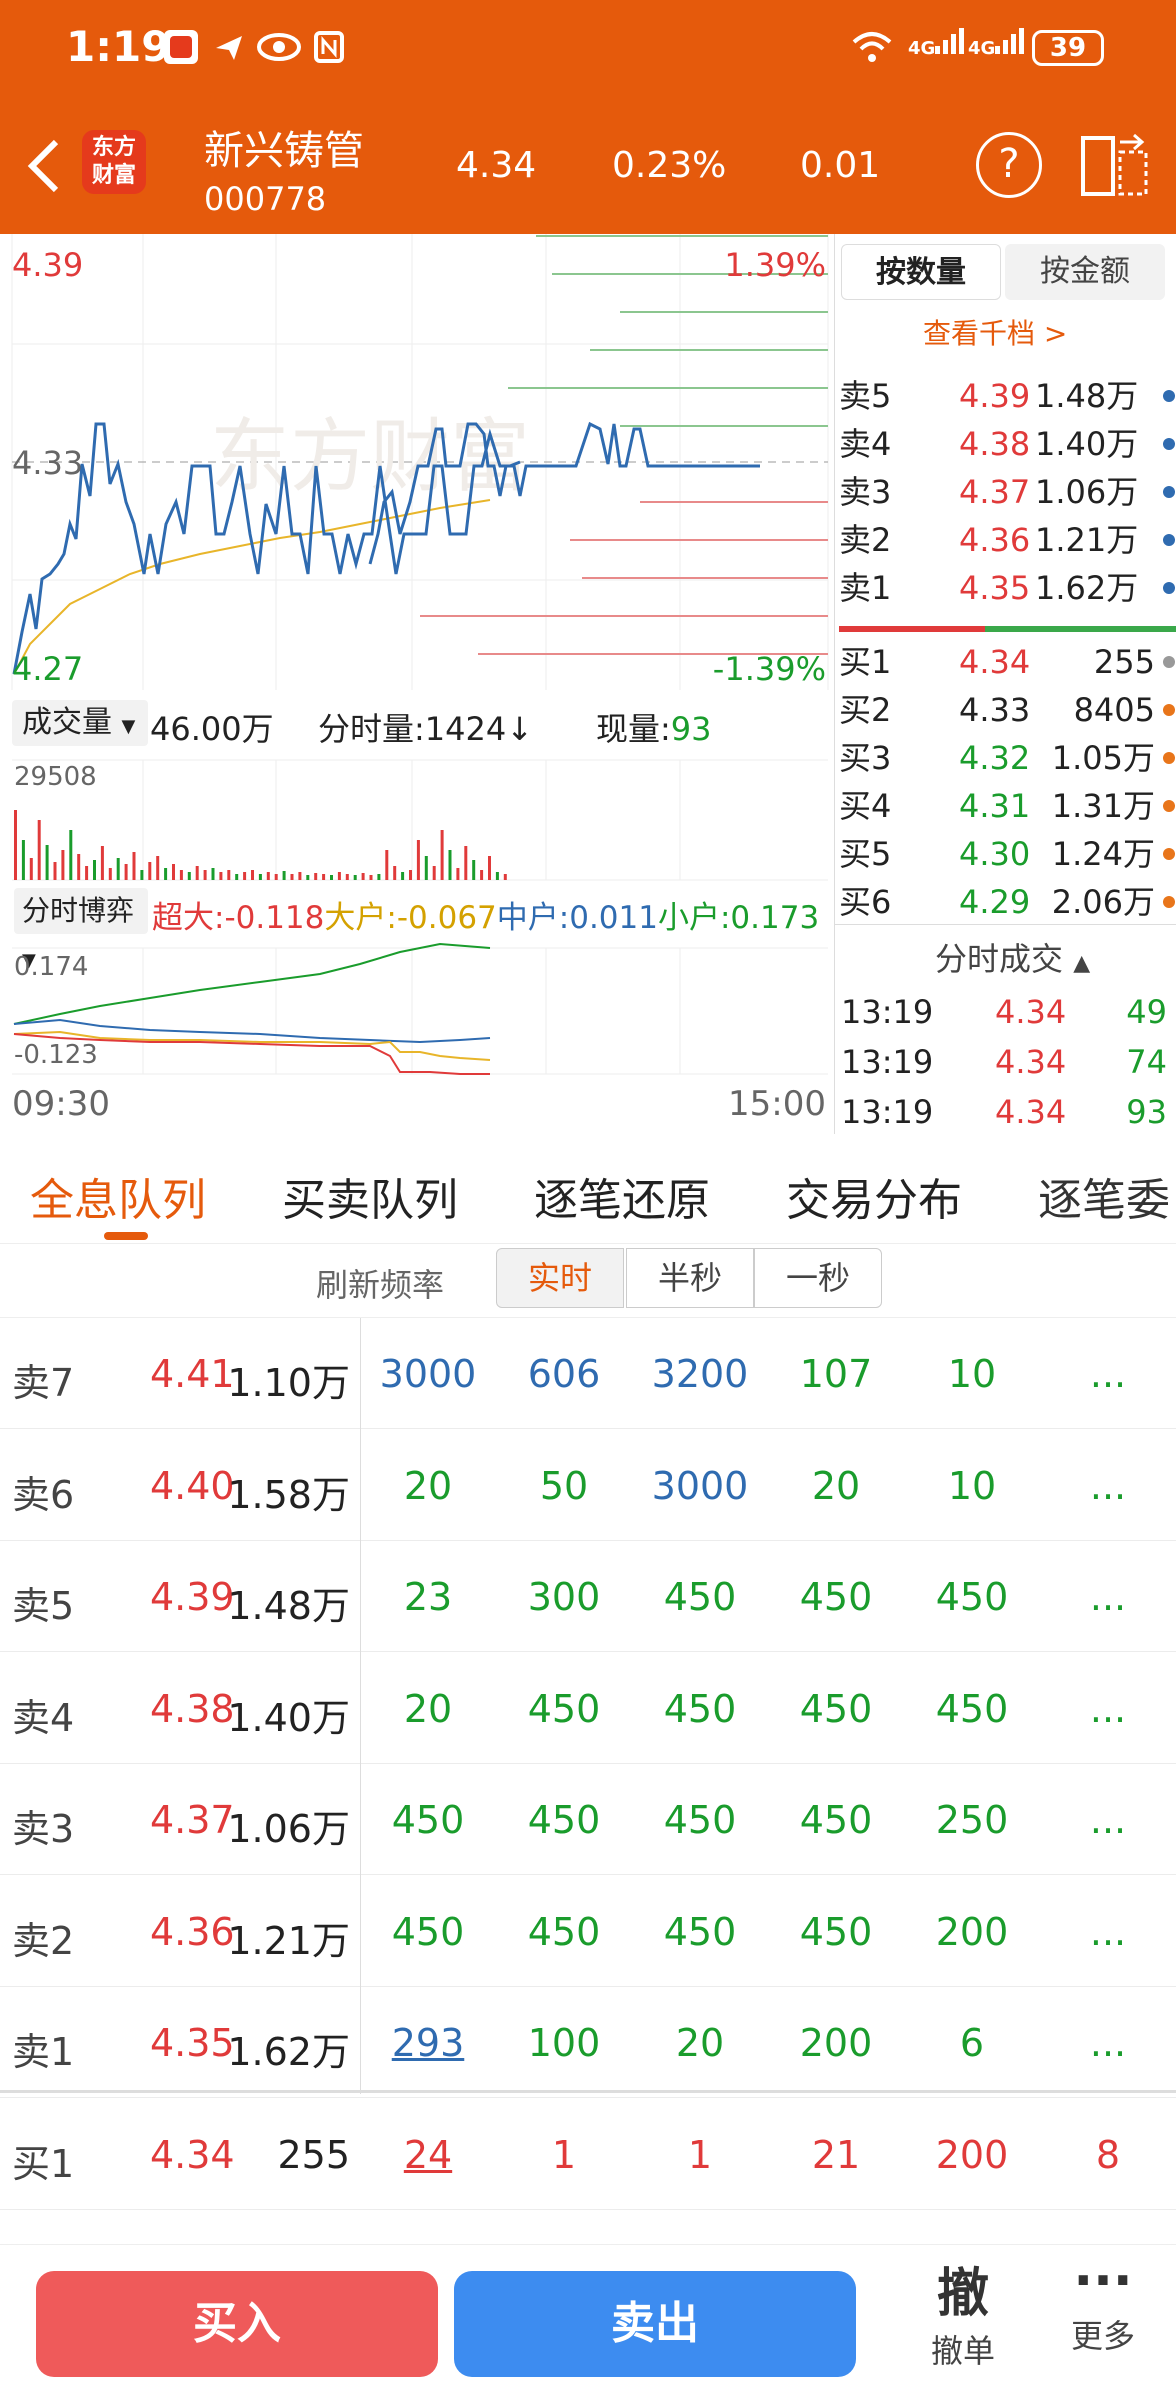  I want to click on queue-order-size: 50, so click(564, 1486).